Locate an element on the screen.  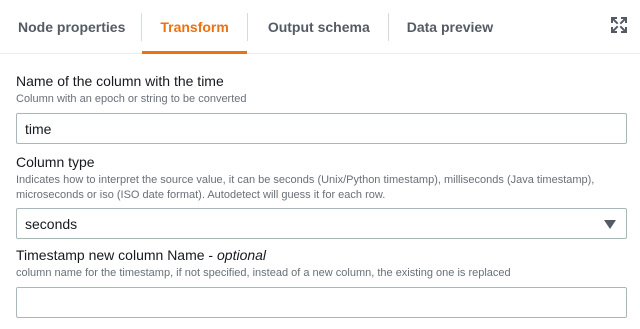
column-type-select: seconds is located at coordinates (321, 223).